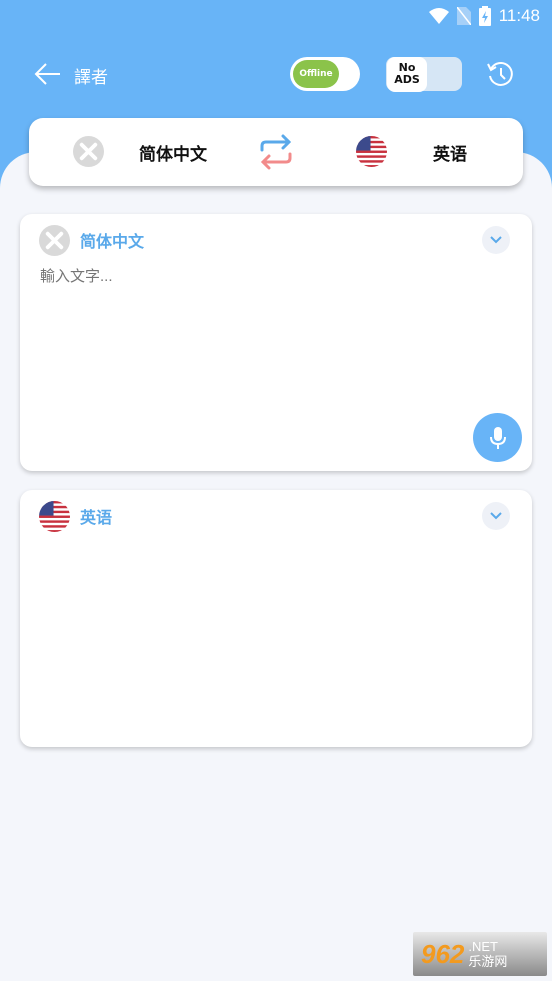 The height and width of the screenshot is (981, 552). I want to click on source-language-button: 简体中文, so click(173, 152).